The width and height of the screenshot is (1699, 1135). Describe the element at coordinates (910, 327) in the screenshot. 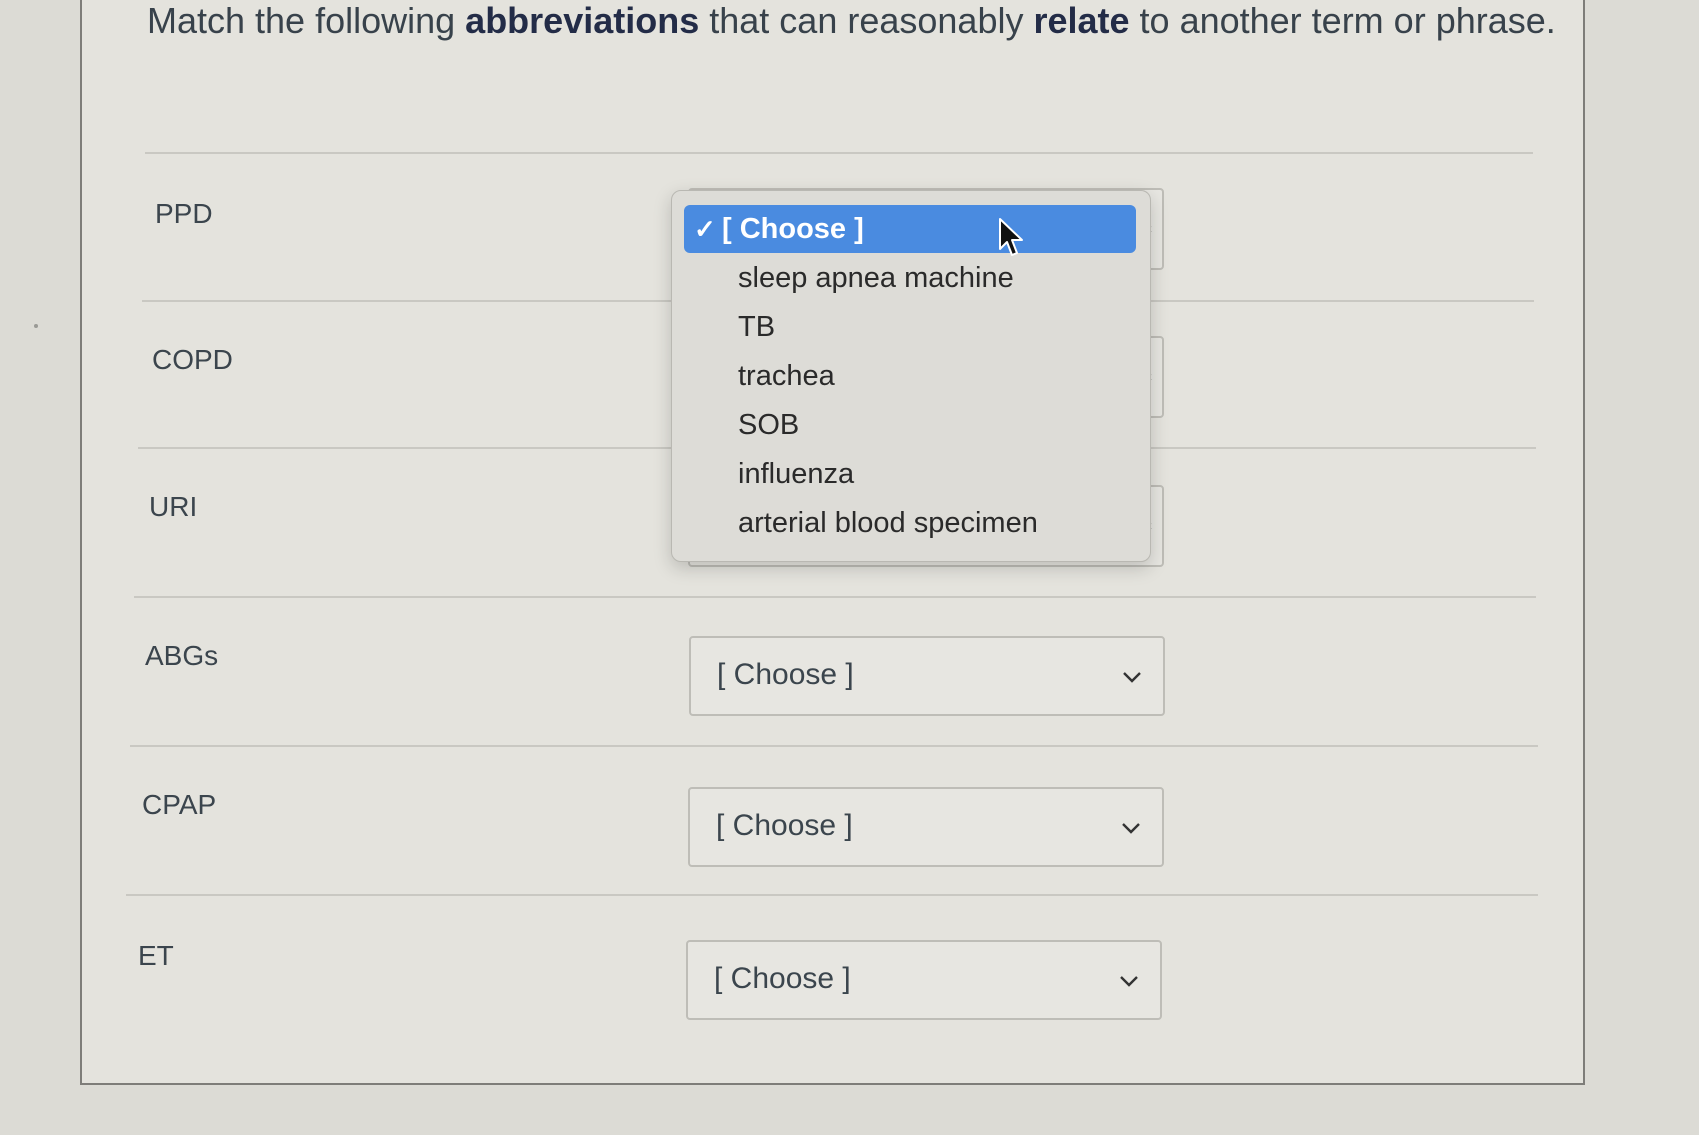

I see `dropdown-option-tb: TB` at that location.